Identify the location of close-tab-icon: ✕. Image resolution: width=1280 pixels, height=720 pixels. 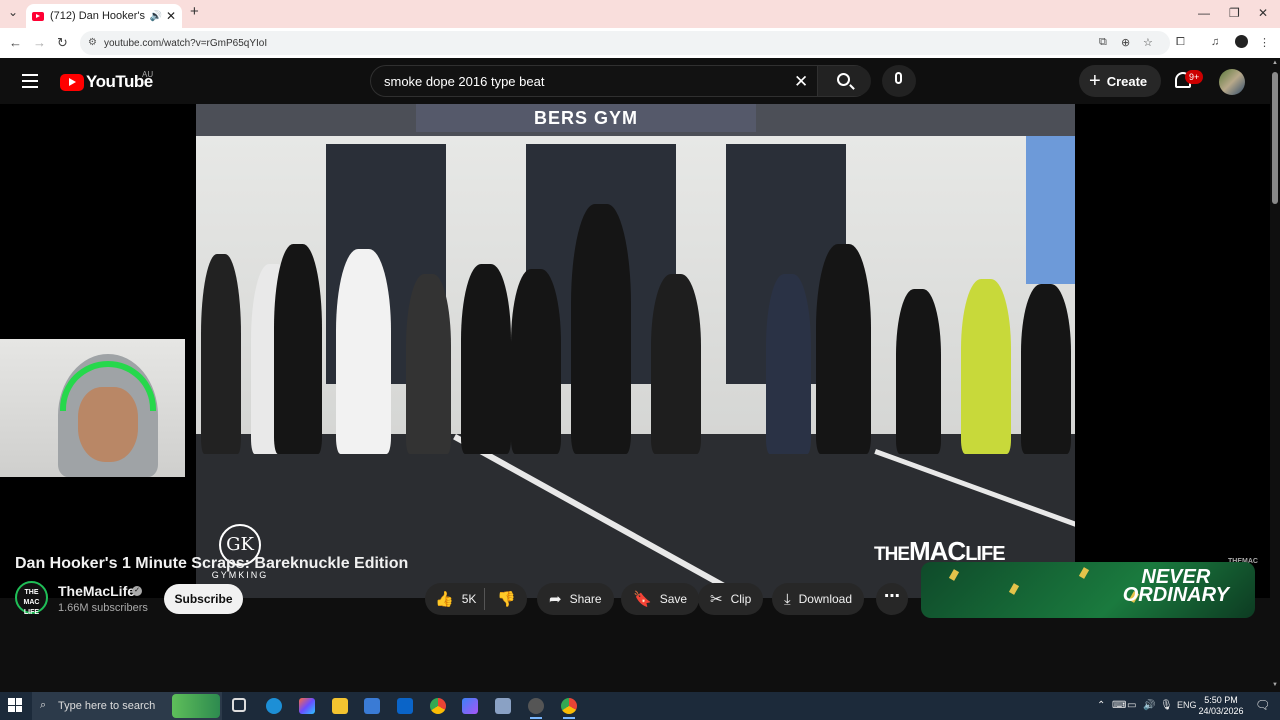
(171, 16).